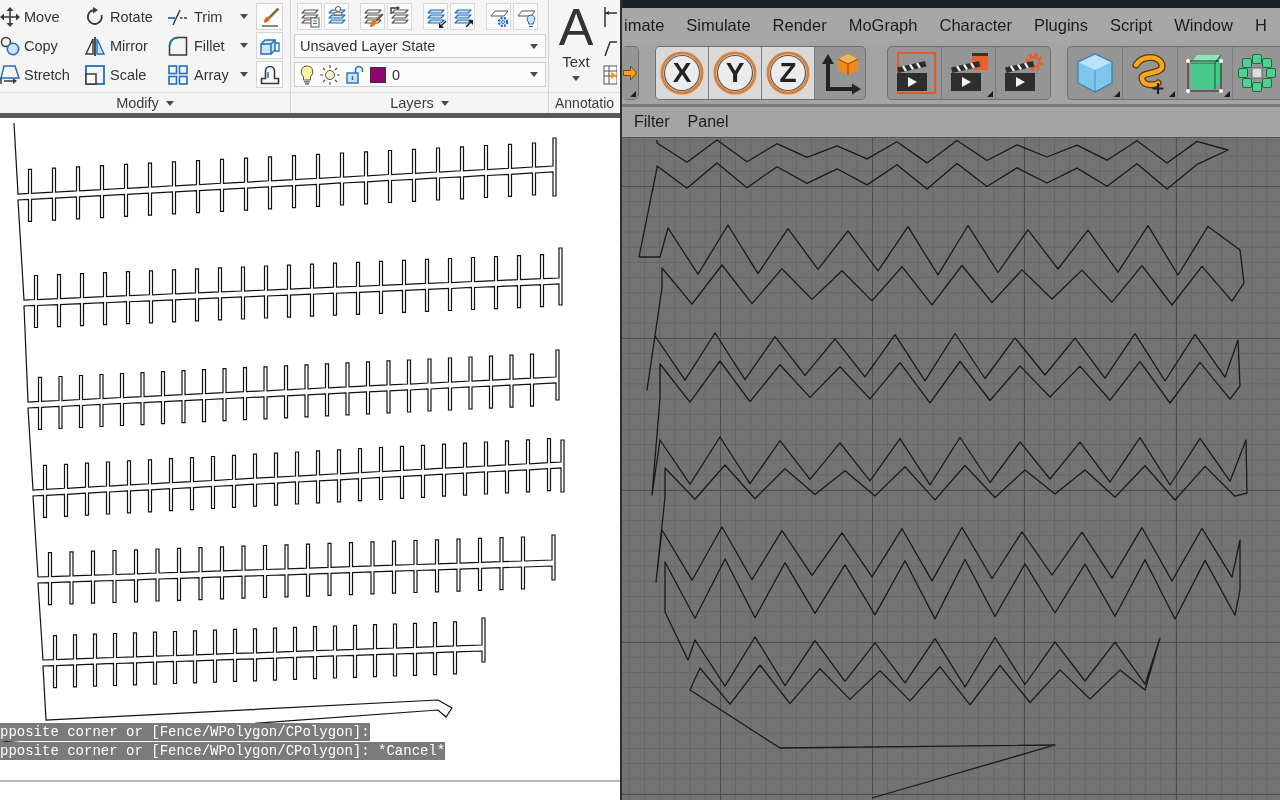  What do you see at coordinates (1203, 25) in the screenshot?
I see `menu-item: Window` at bounding box center [1203, 25].